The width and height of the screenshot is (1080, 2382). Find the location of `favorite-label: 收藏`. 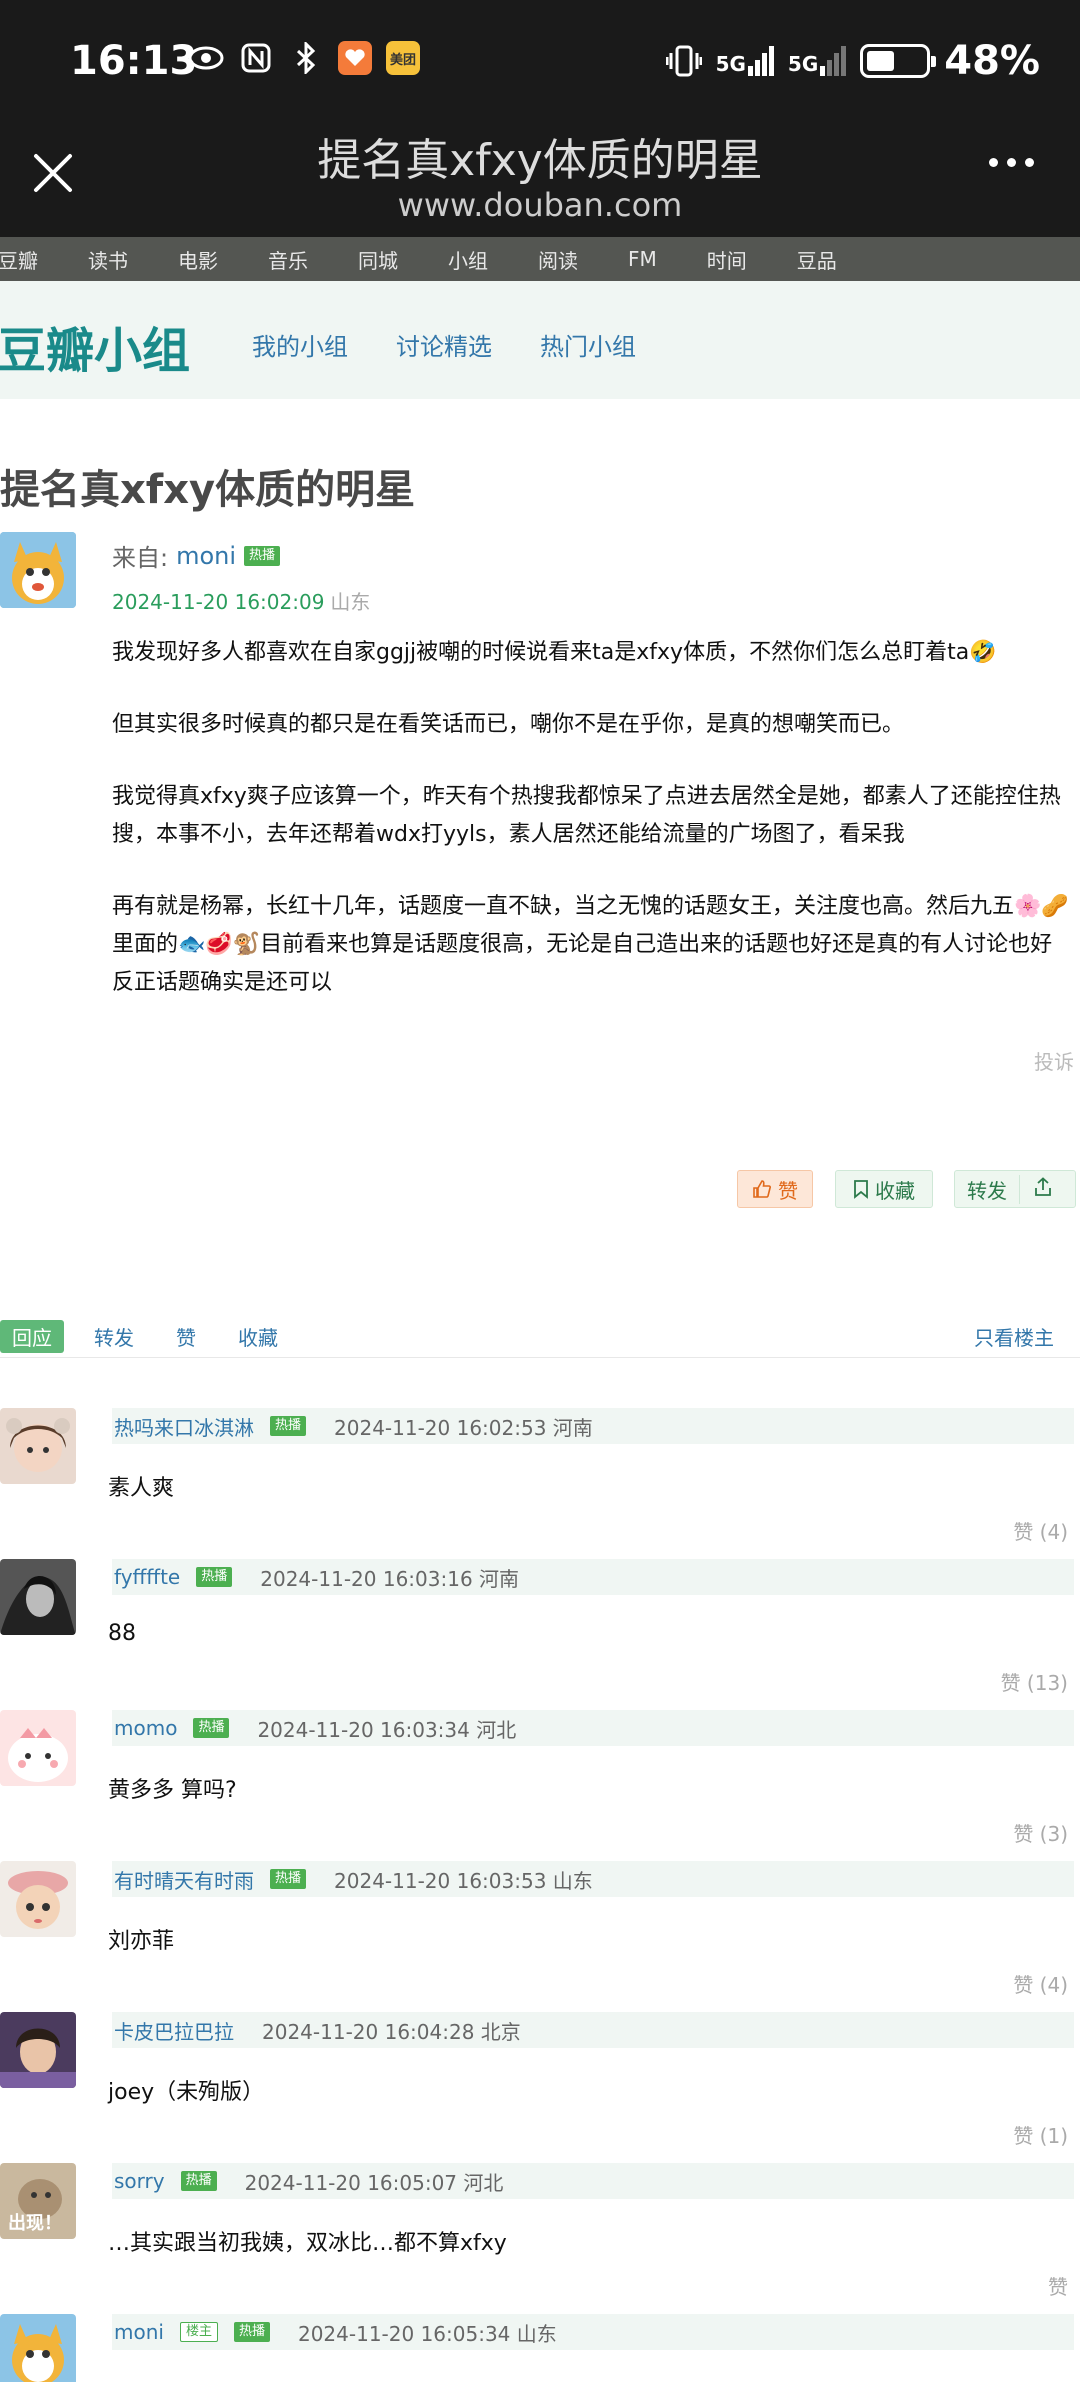

favorite-label: 收藏 is located at coordinates (895, 1190).